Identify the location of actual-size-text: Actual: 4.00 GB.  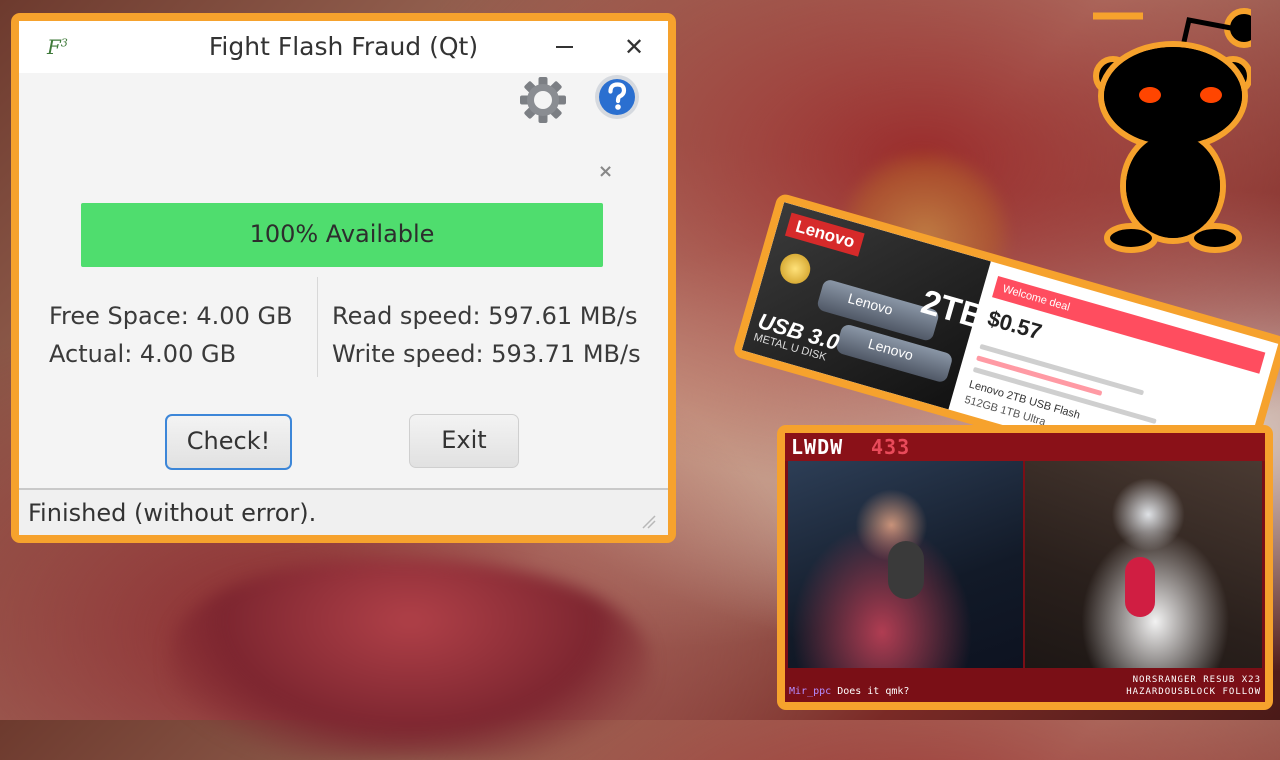
(143, 354).